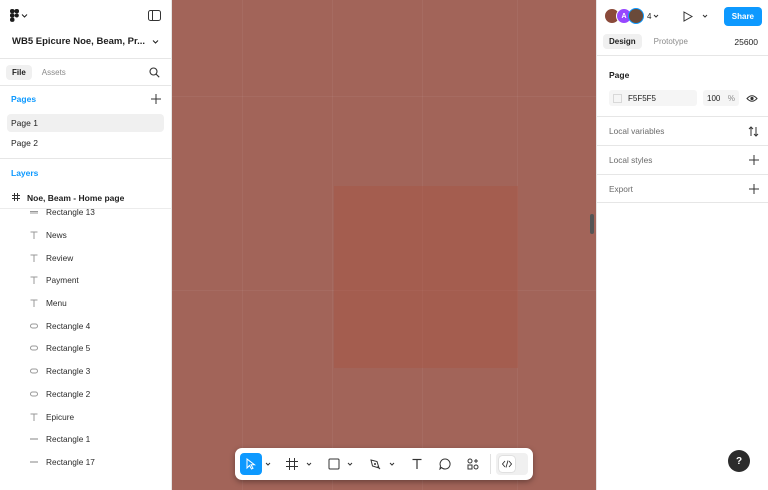  I want to click on layer-item: Rectangle 13, so click(85, 212).